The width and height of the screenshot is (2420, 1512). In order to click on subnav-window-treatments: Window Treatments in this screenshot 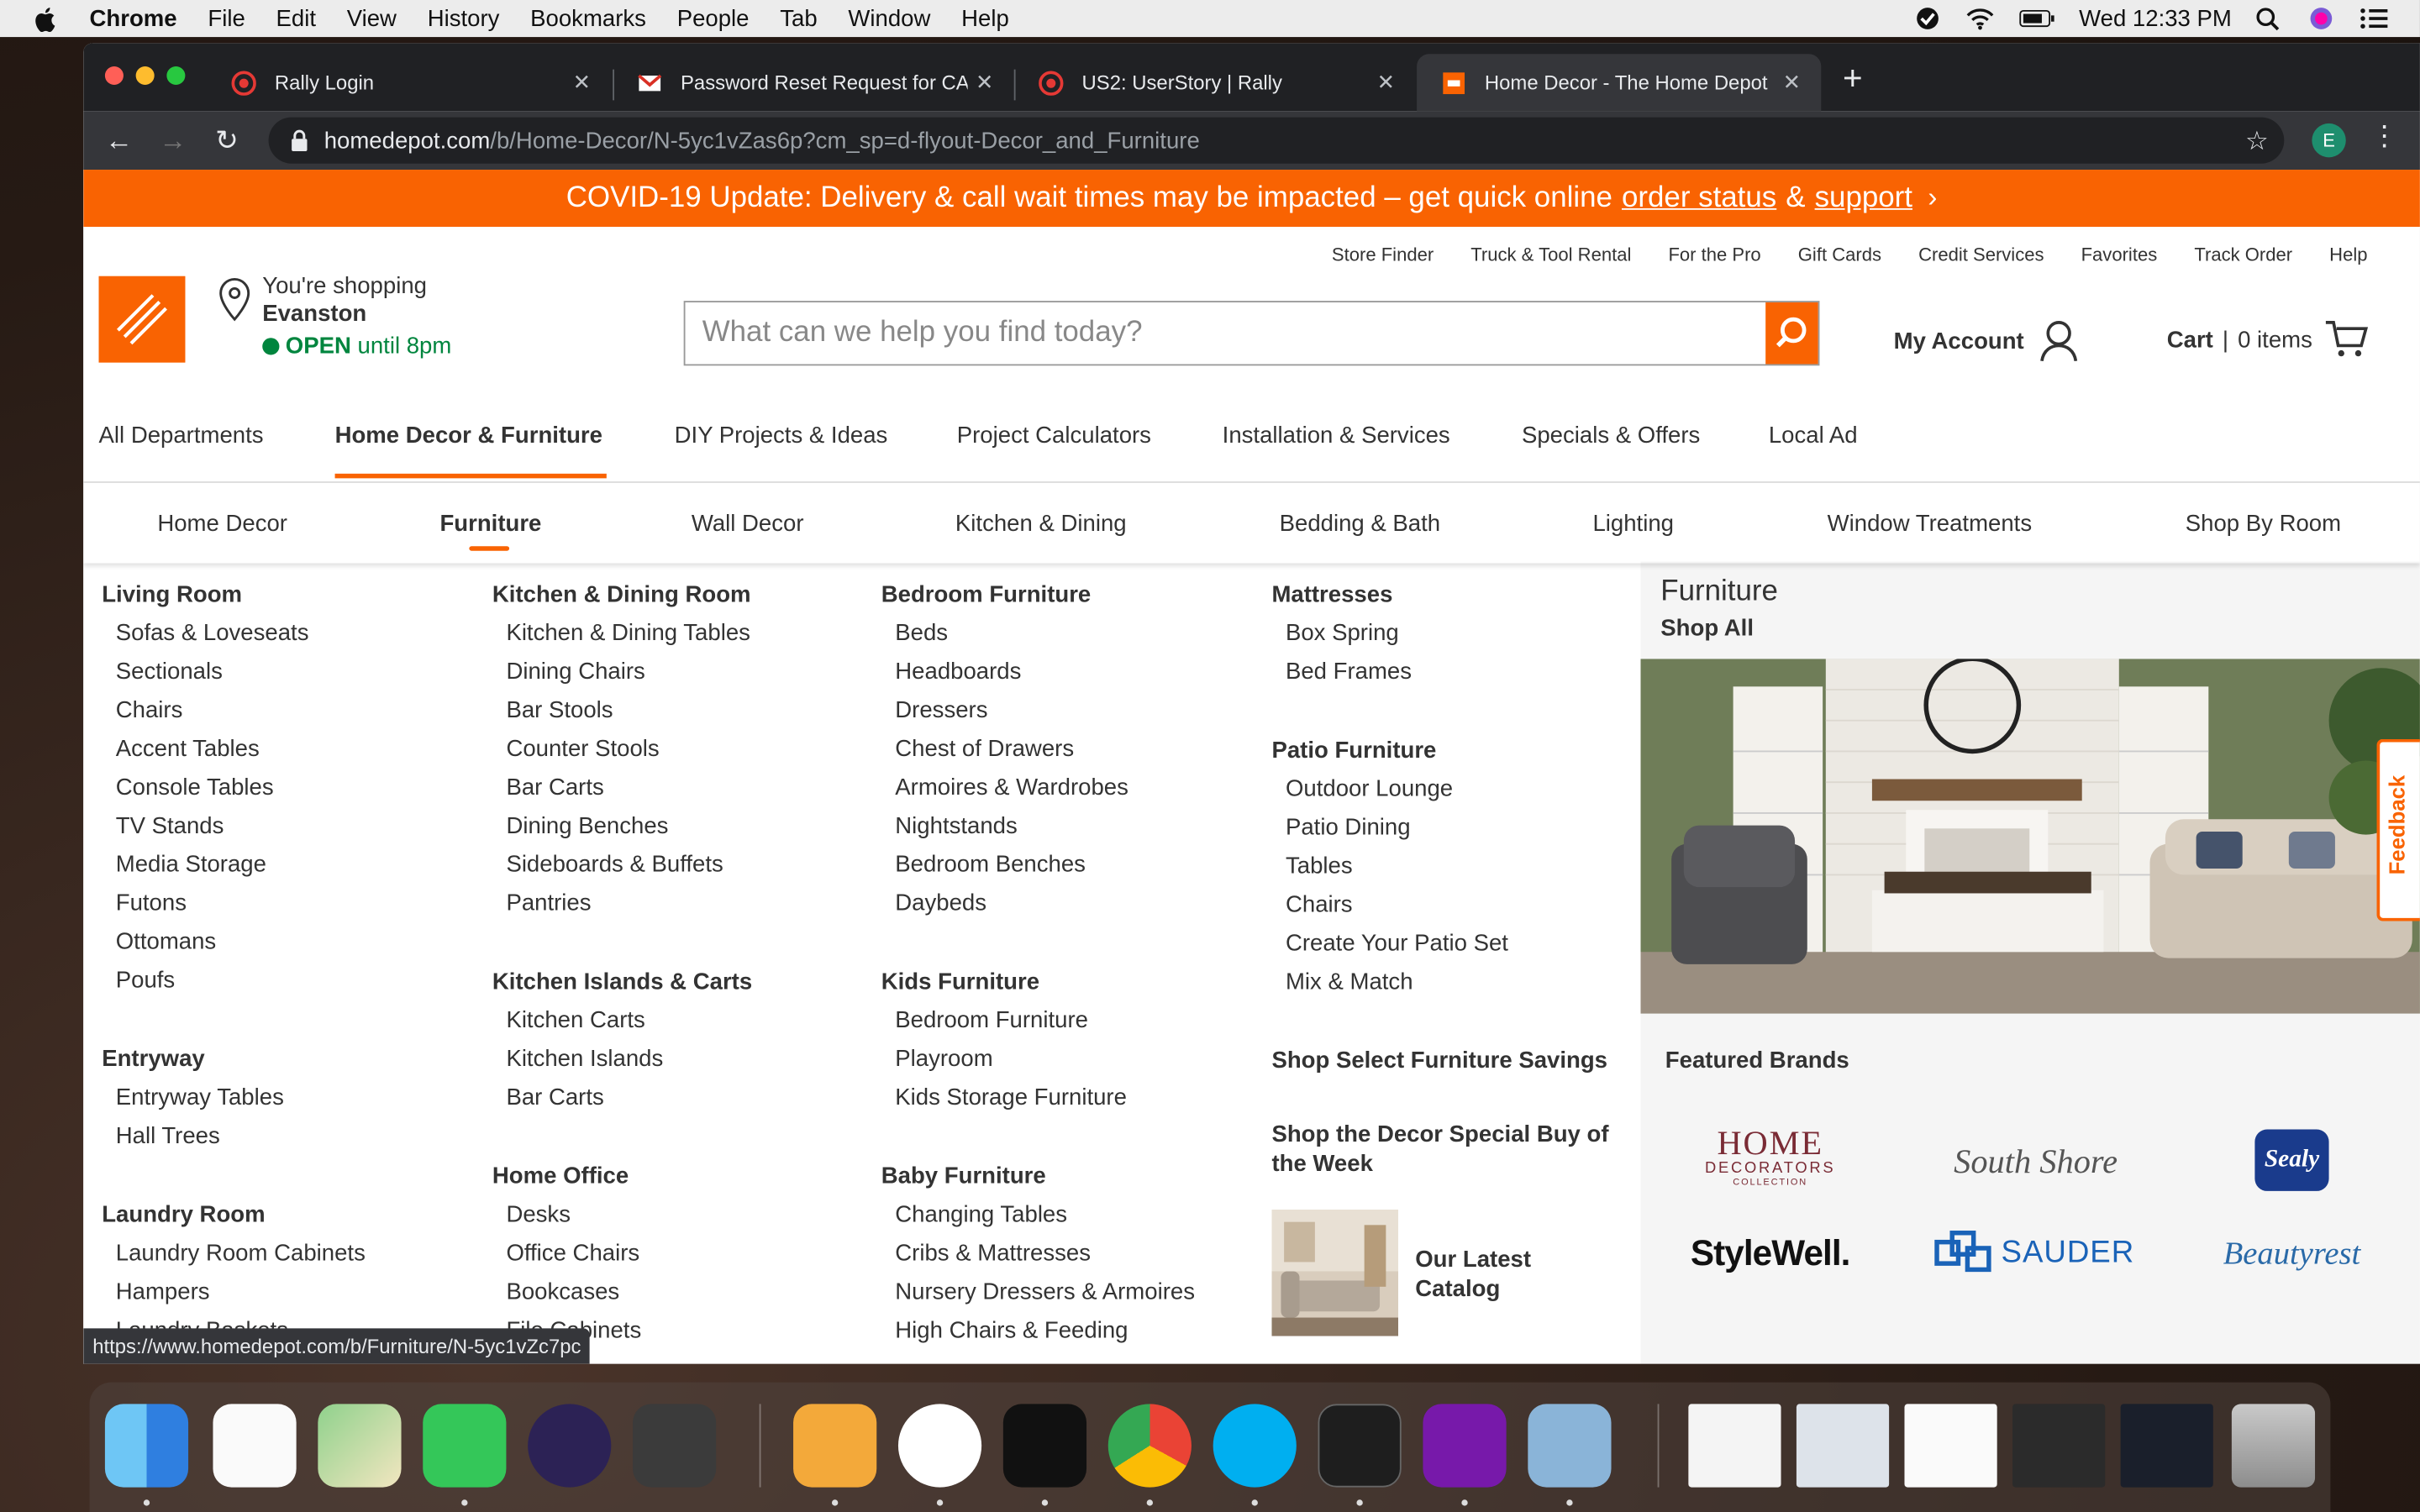, I will do `click(1930, 524)`.